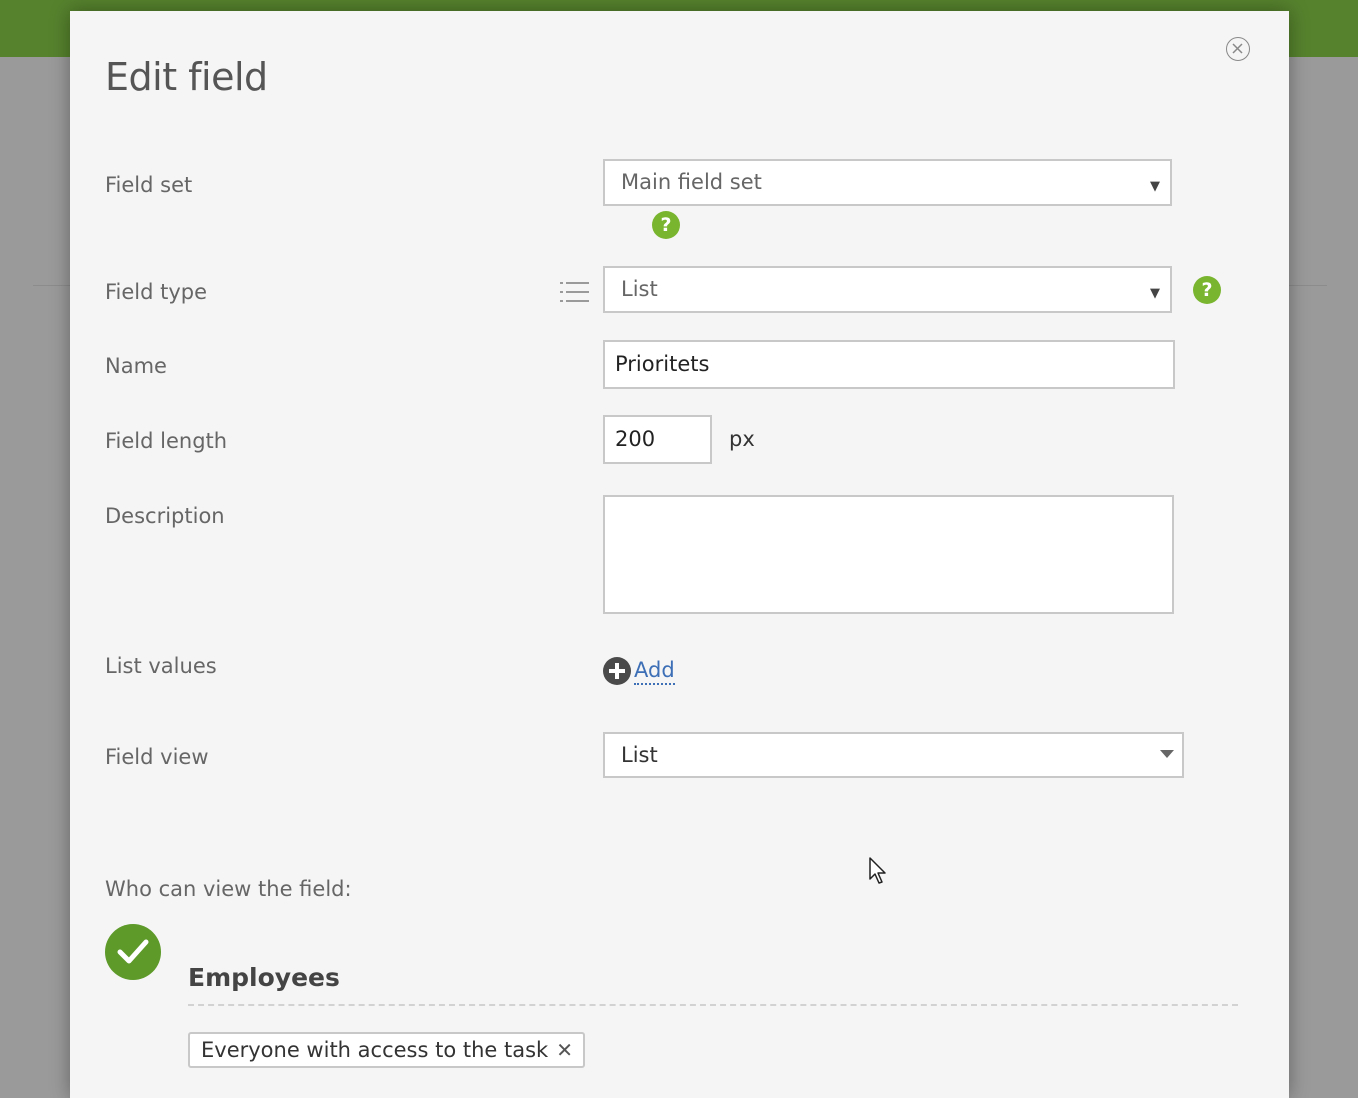 Image resolution: width=1358 pixels, height=1098 pixels. Describe the element at coordinates (264, 977) in the screenshot. I see `employees-group-title: Employees` at that location.